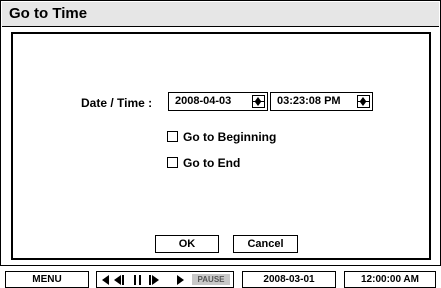 The image size is (441, 288). Describe the element at coordinates (117, 103) in the screenshot. I see `date-time-label: Date / Time :` at that location.